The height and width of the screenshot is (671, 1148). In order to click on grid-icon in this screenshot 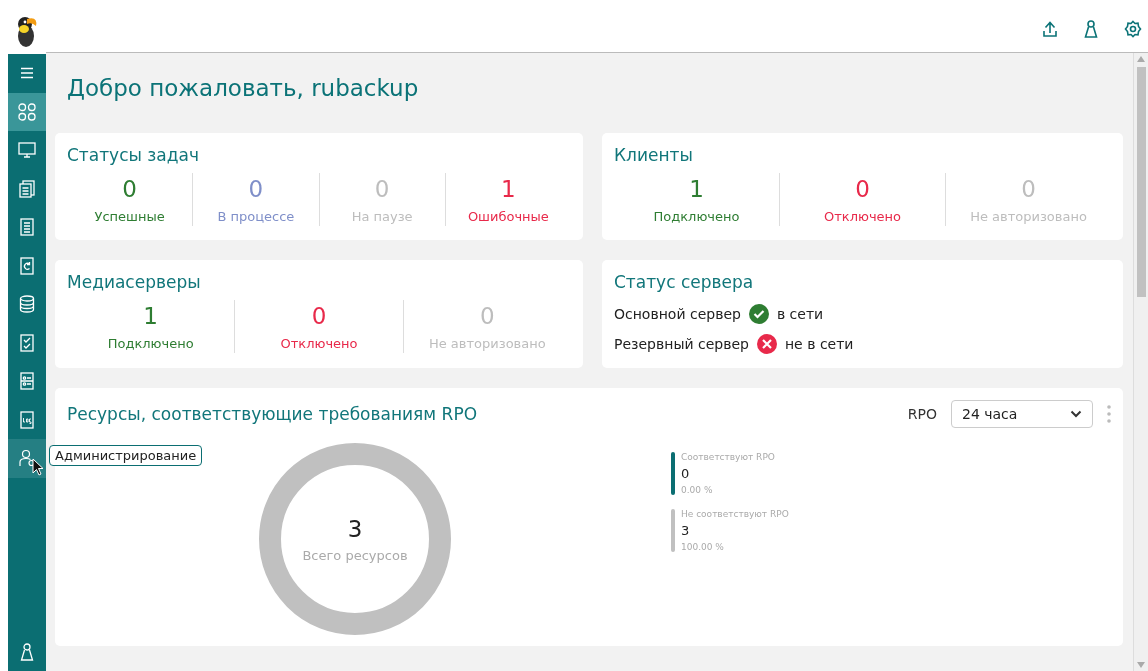, I will do `click(27, 111)`.